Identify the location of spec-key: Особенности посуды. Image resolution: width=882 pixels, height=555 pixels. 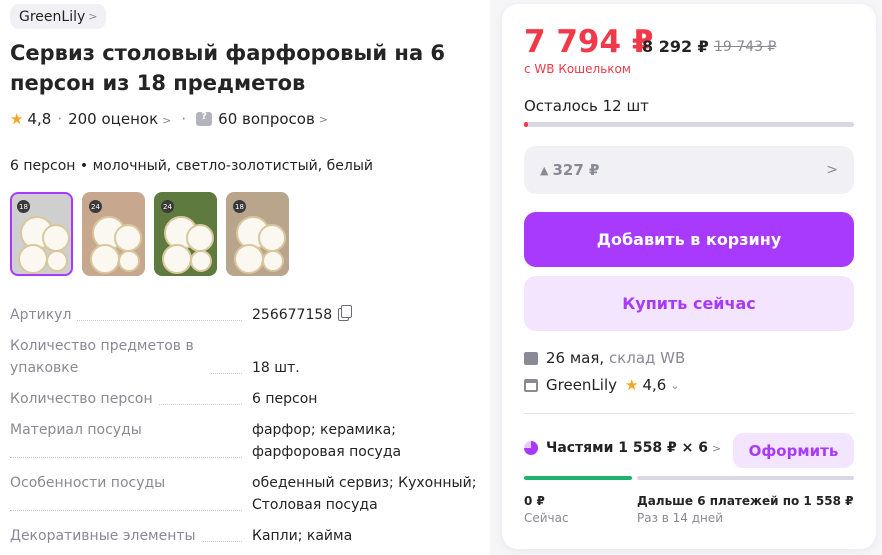
(131, 494).